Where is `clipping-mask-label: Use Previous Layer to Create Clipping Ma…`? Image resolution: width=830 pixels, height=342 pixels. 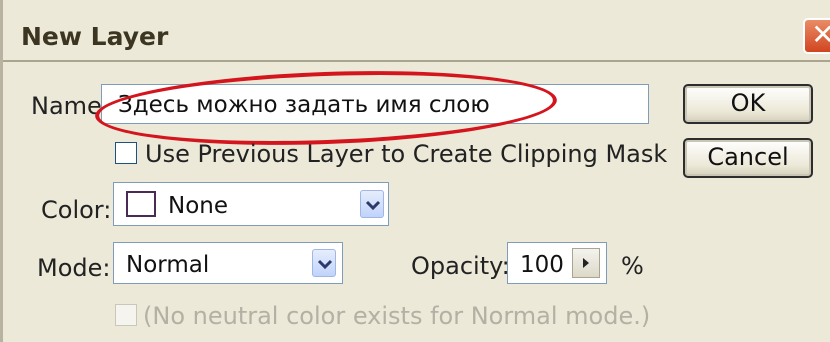
clipping-mask-label: Use Previous Layer to Create Clipping Ma… is located at coordinates (406, 154).